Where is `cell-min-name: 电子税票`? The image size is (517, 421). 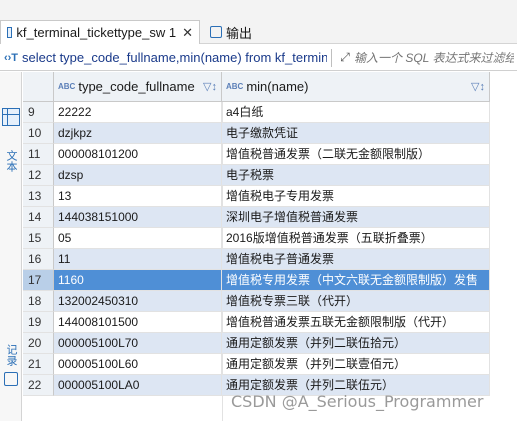
cell-min-name: 电子税票 is located at coordinates (356, 175).